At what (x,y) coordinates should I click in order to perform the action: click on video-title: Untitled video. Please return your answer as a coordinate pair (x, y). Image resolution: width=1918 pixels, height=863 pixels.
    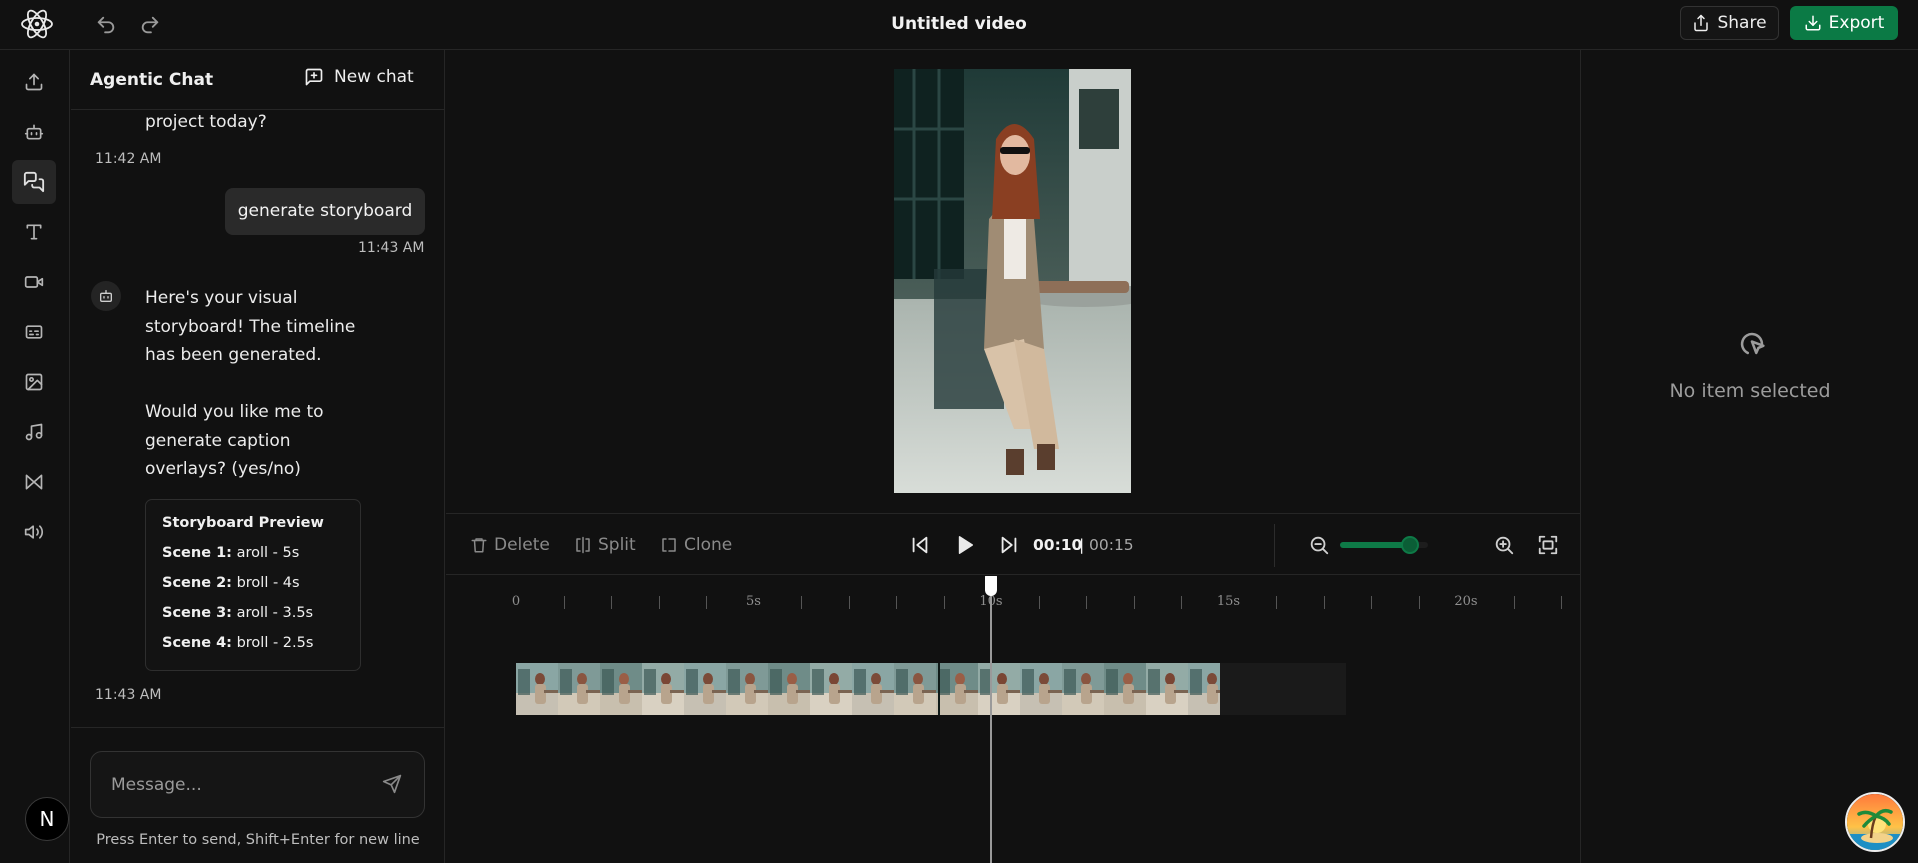
    Looking at the image, I should click on (959, 24).